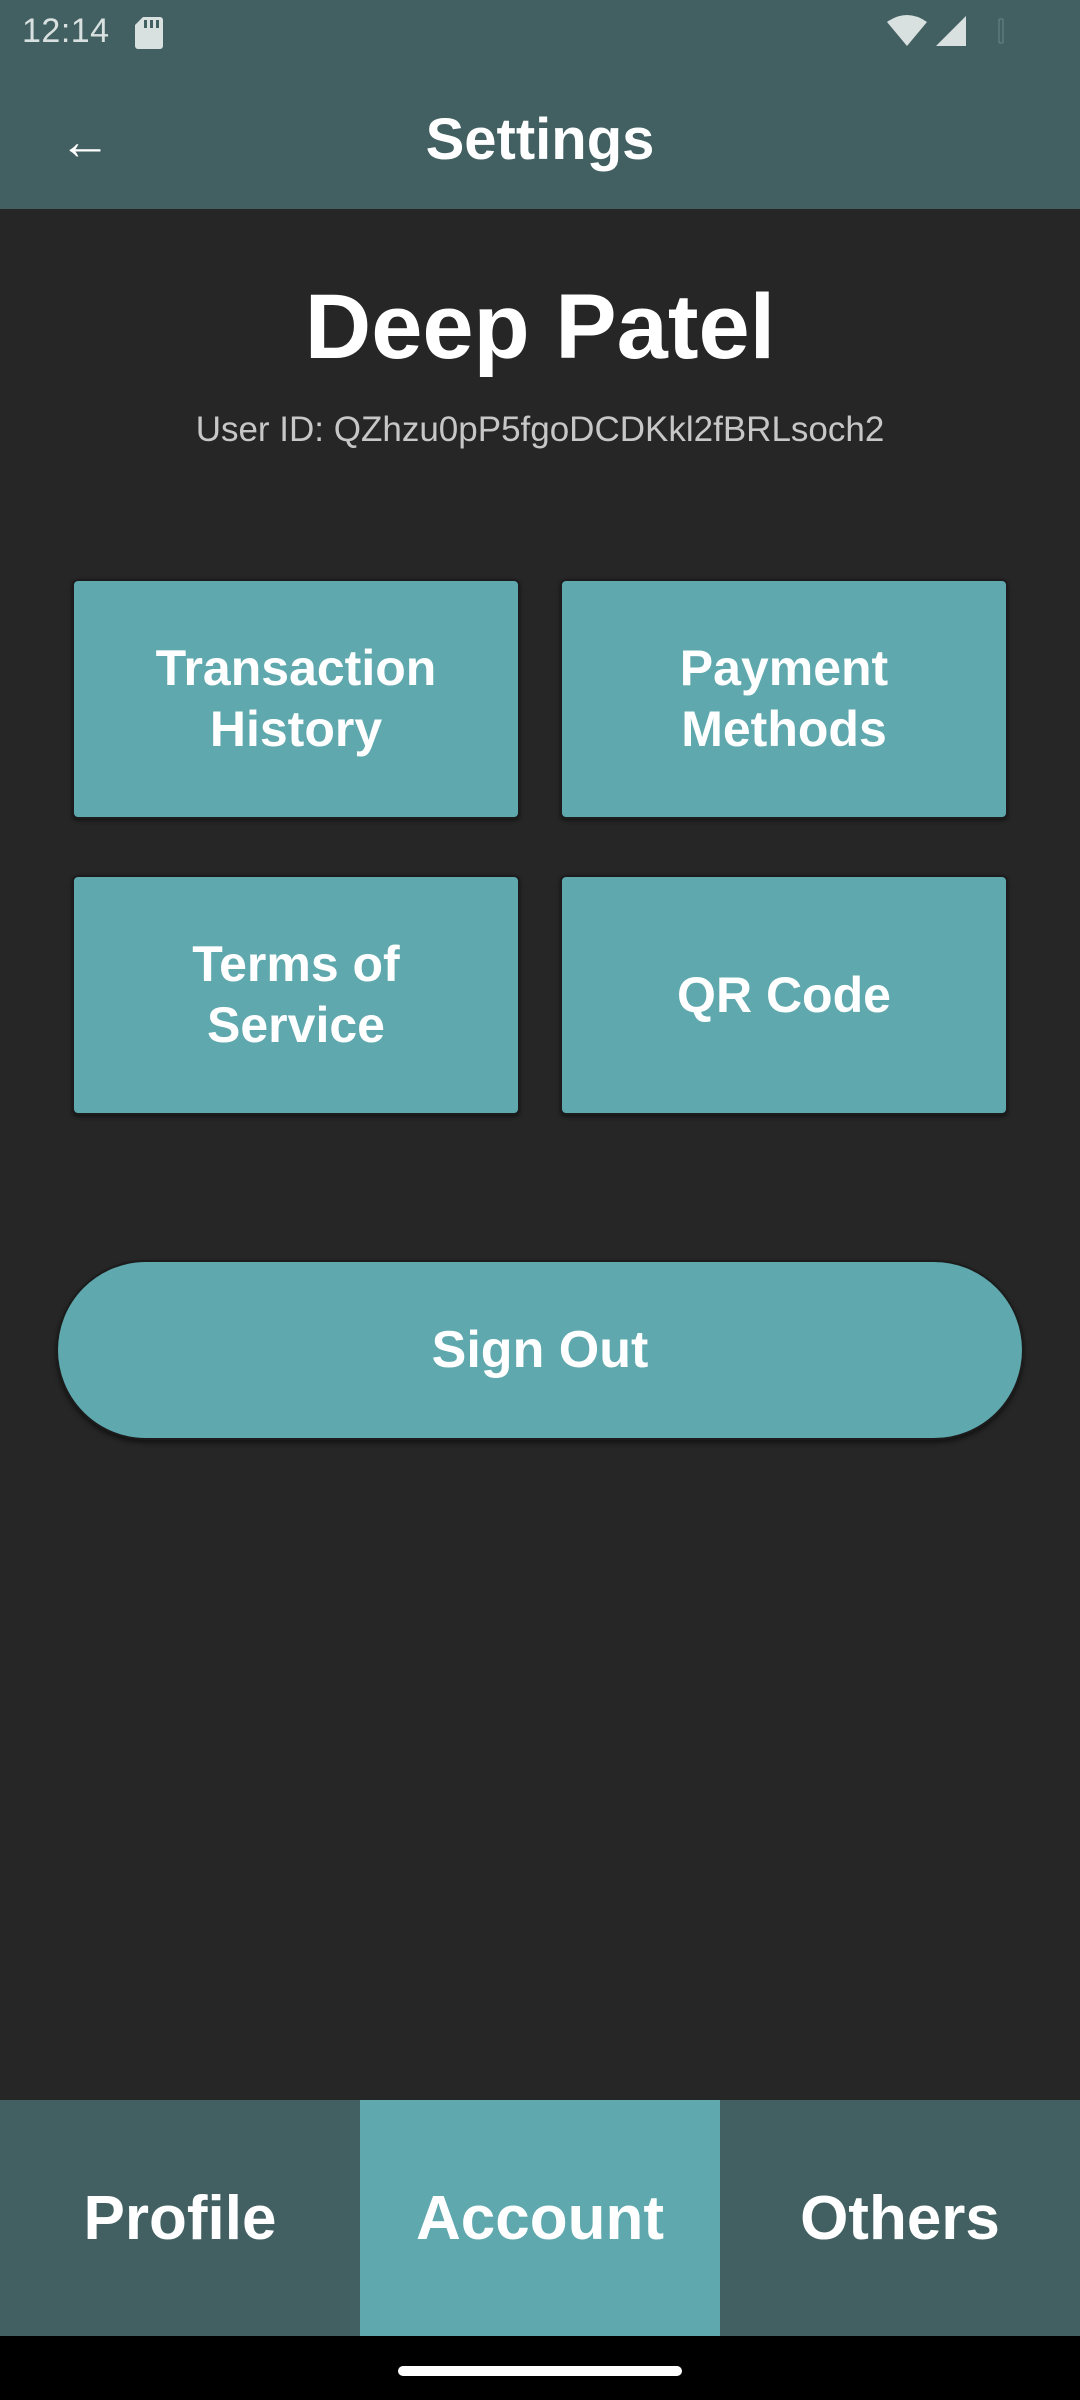 This screenshot has width=1080, height=2400. I want to click on transaction-history-button: Transaction History, so click(296, 699).